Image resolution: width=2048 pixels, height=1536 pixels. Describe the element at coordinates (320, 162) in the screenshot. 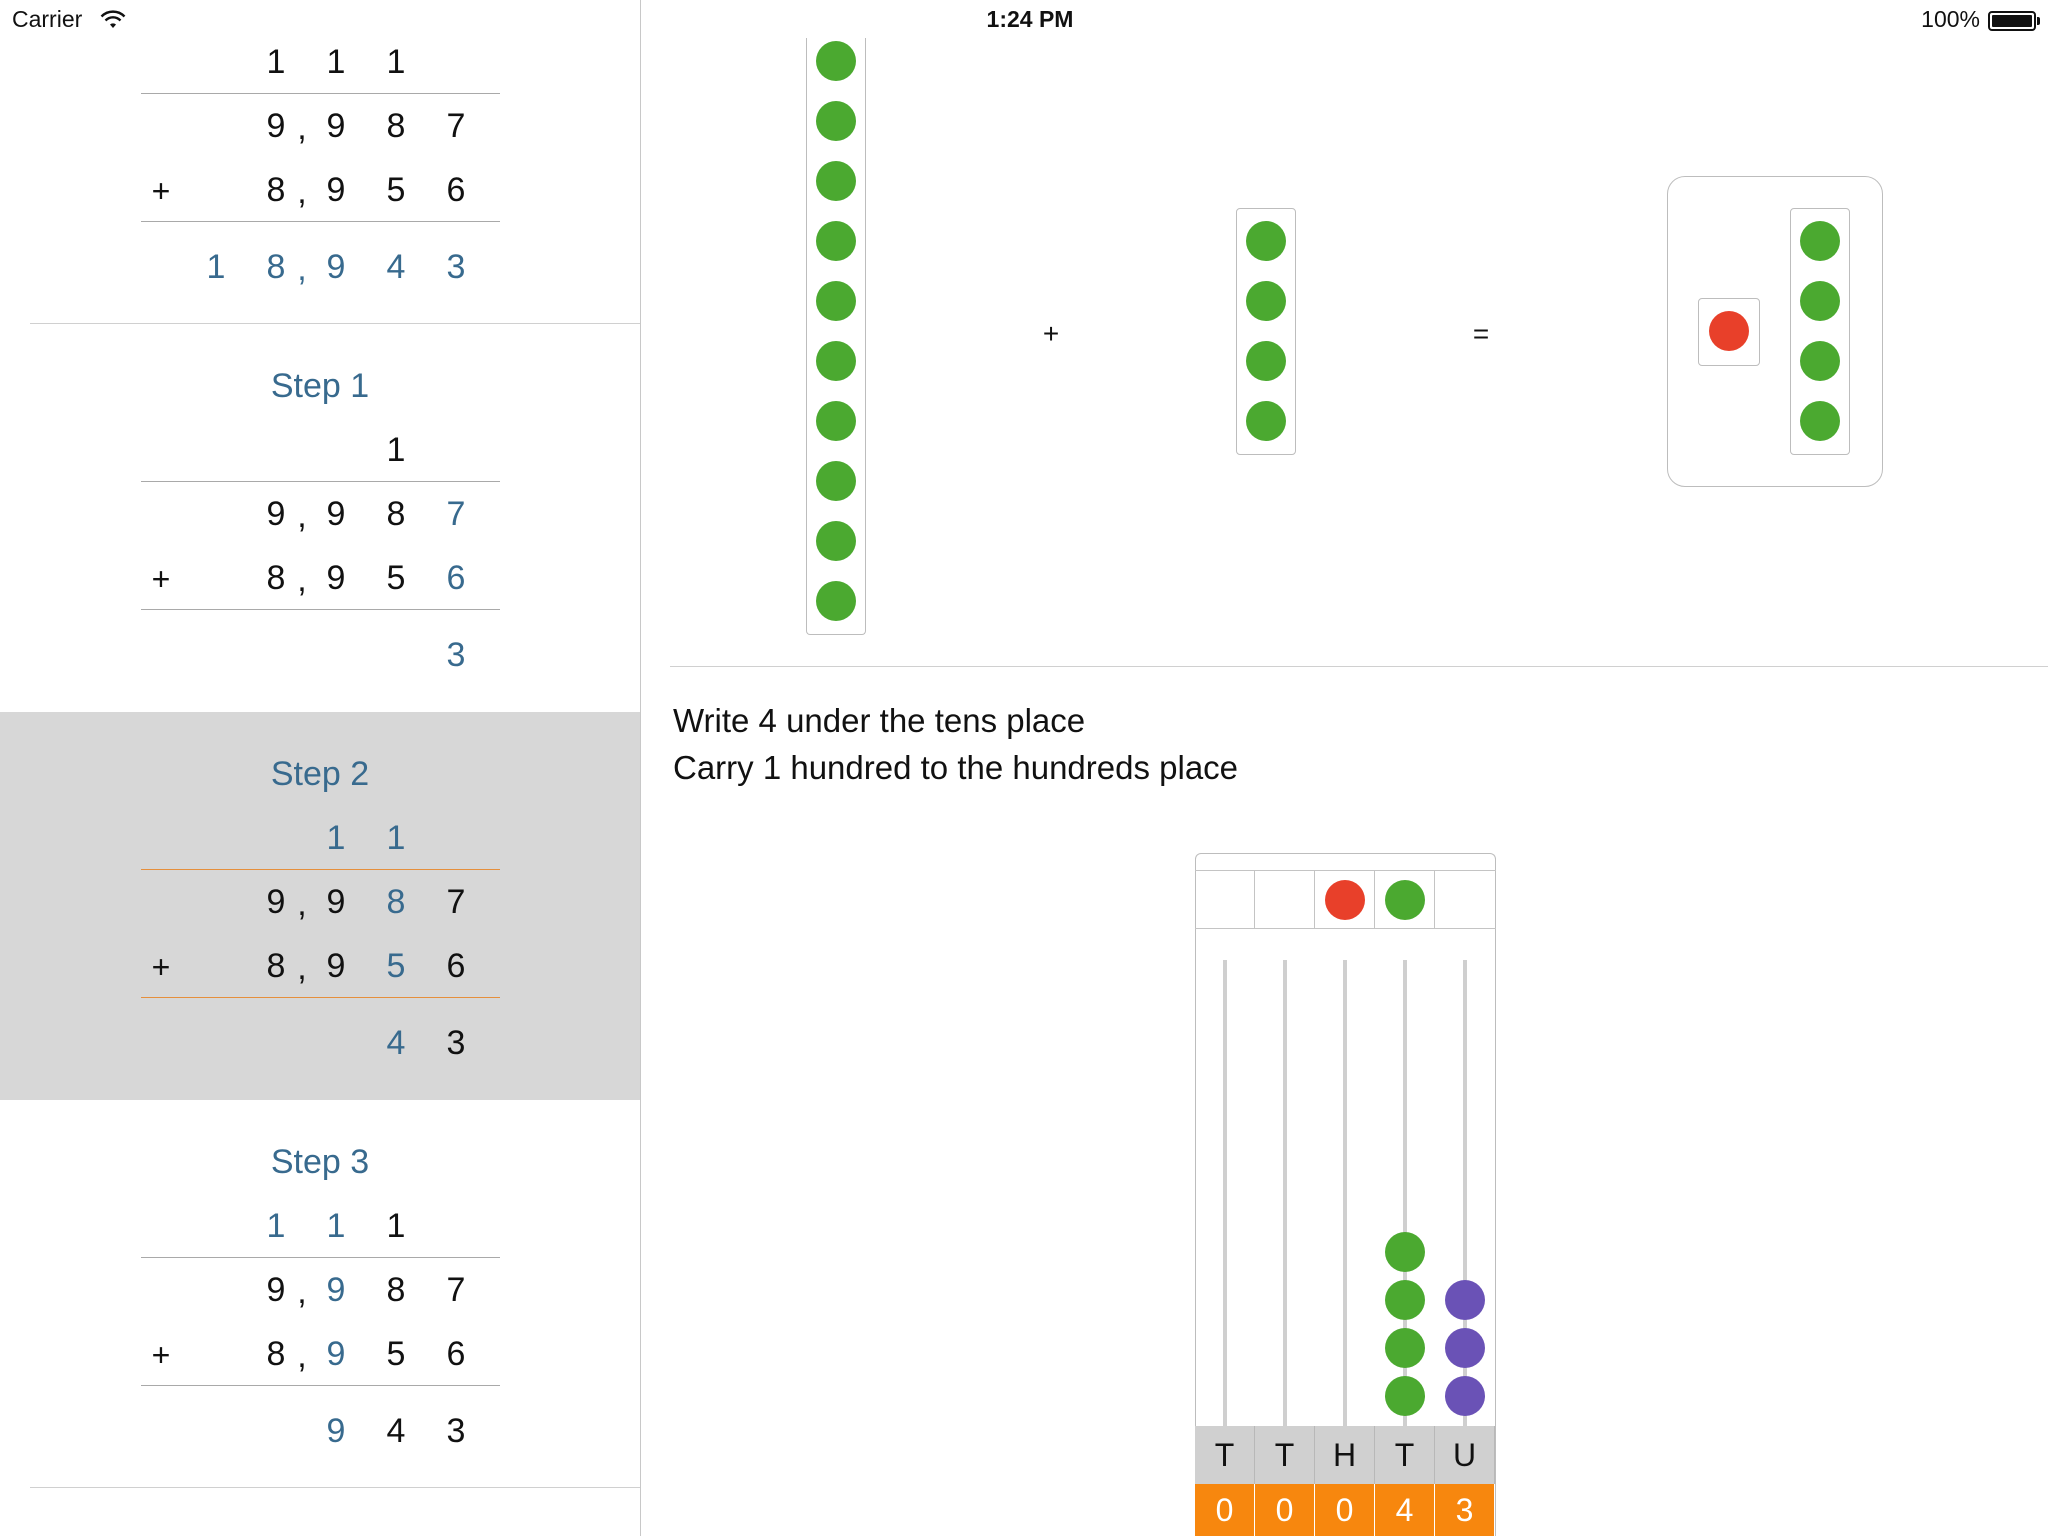

I see `problem-summary: 1 1 1 9 , 9 8 7 + 8 , 9 5 6 1 8 , 9 4 3` at that location.